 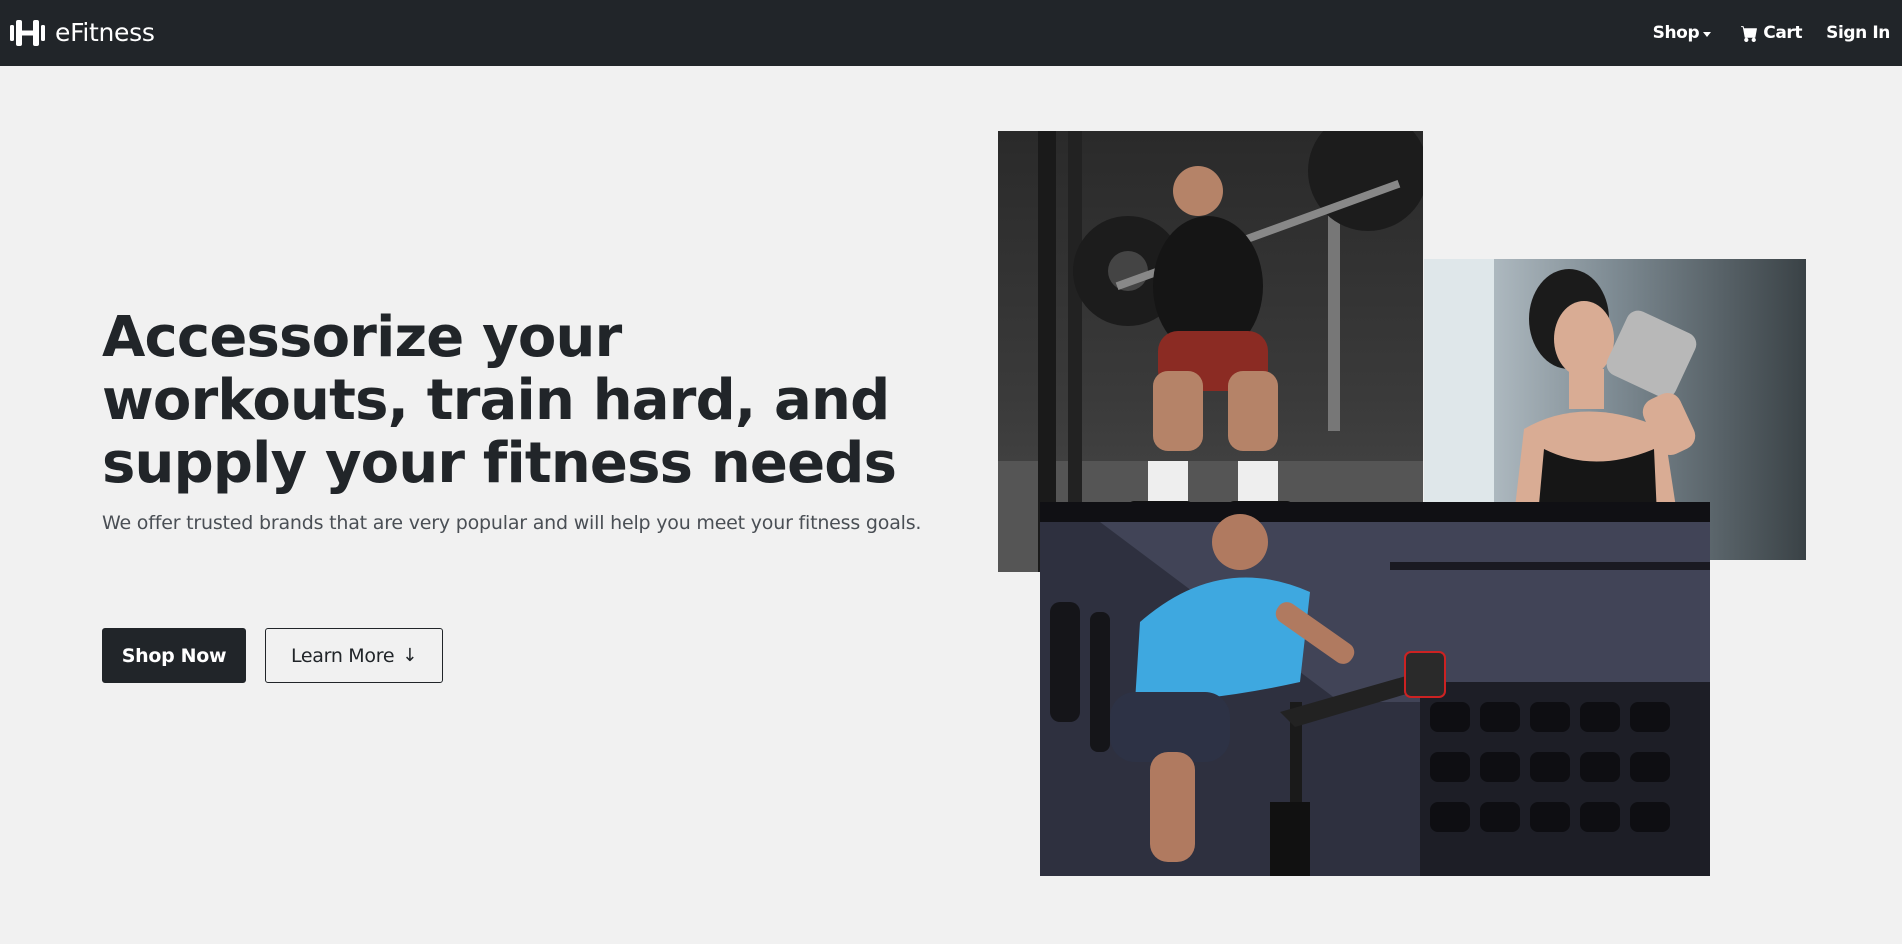 I want to click on arrow-down-icon: ↓, so click(x=410, y=655).